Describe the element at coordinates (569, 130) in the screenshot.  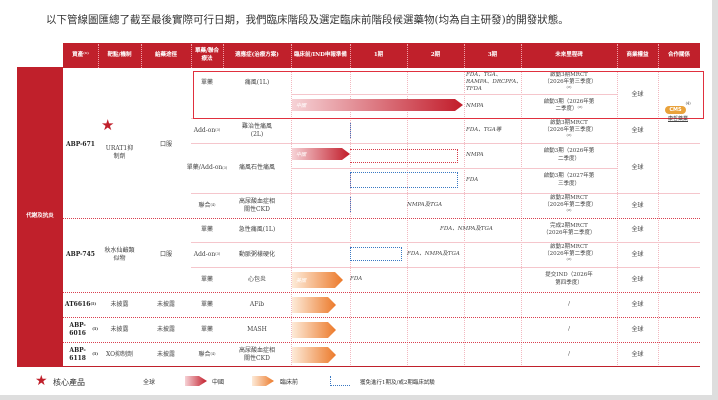
I see `milestone: 啟動3期MRCT（2026年第三季度）⁽²⁾` at that location.